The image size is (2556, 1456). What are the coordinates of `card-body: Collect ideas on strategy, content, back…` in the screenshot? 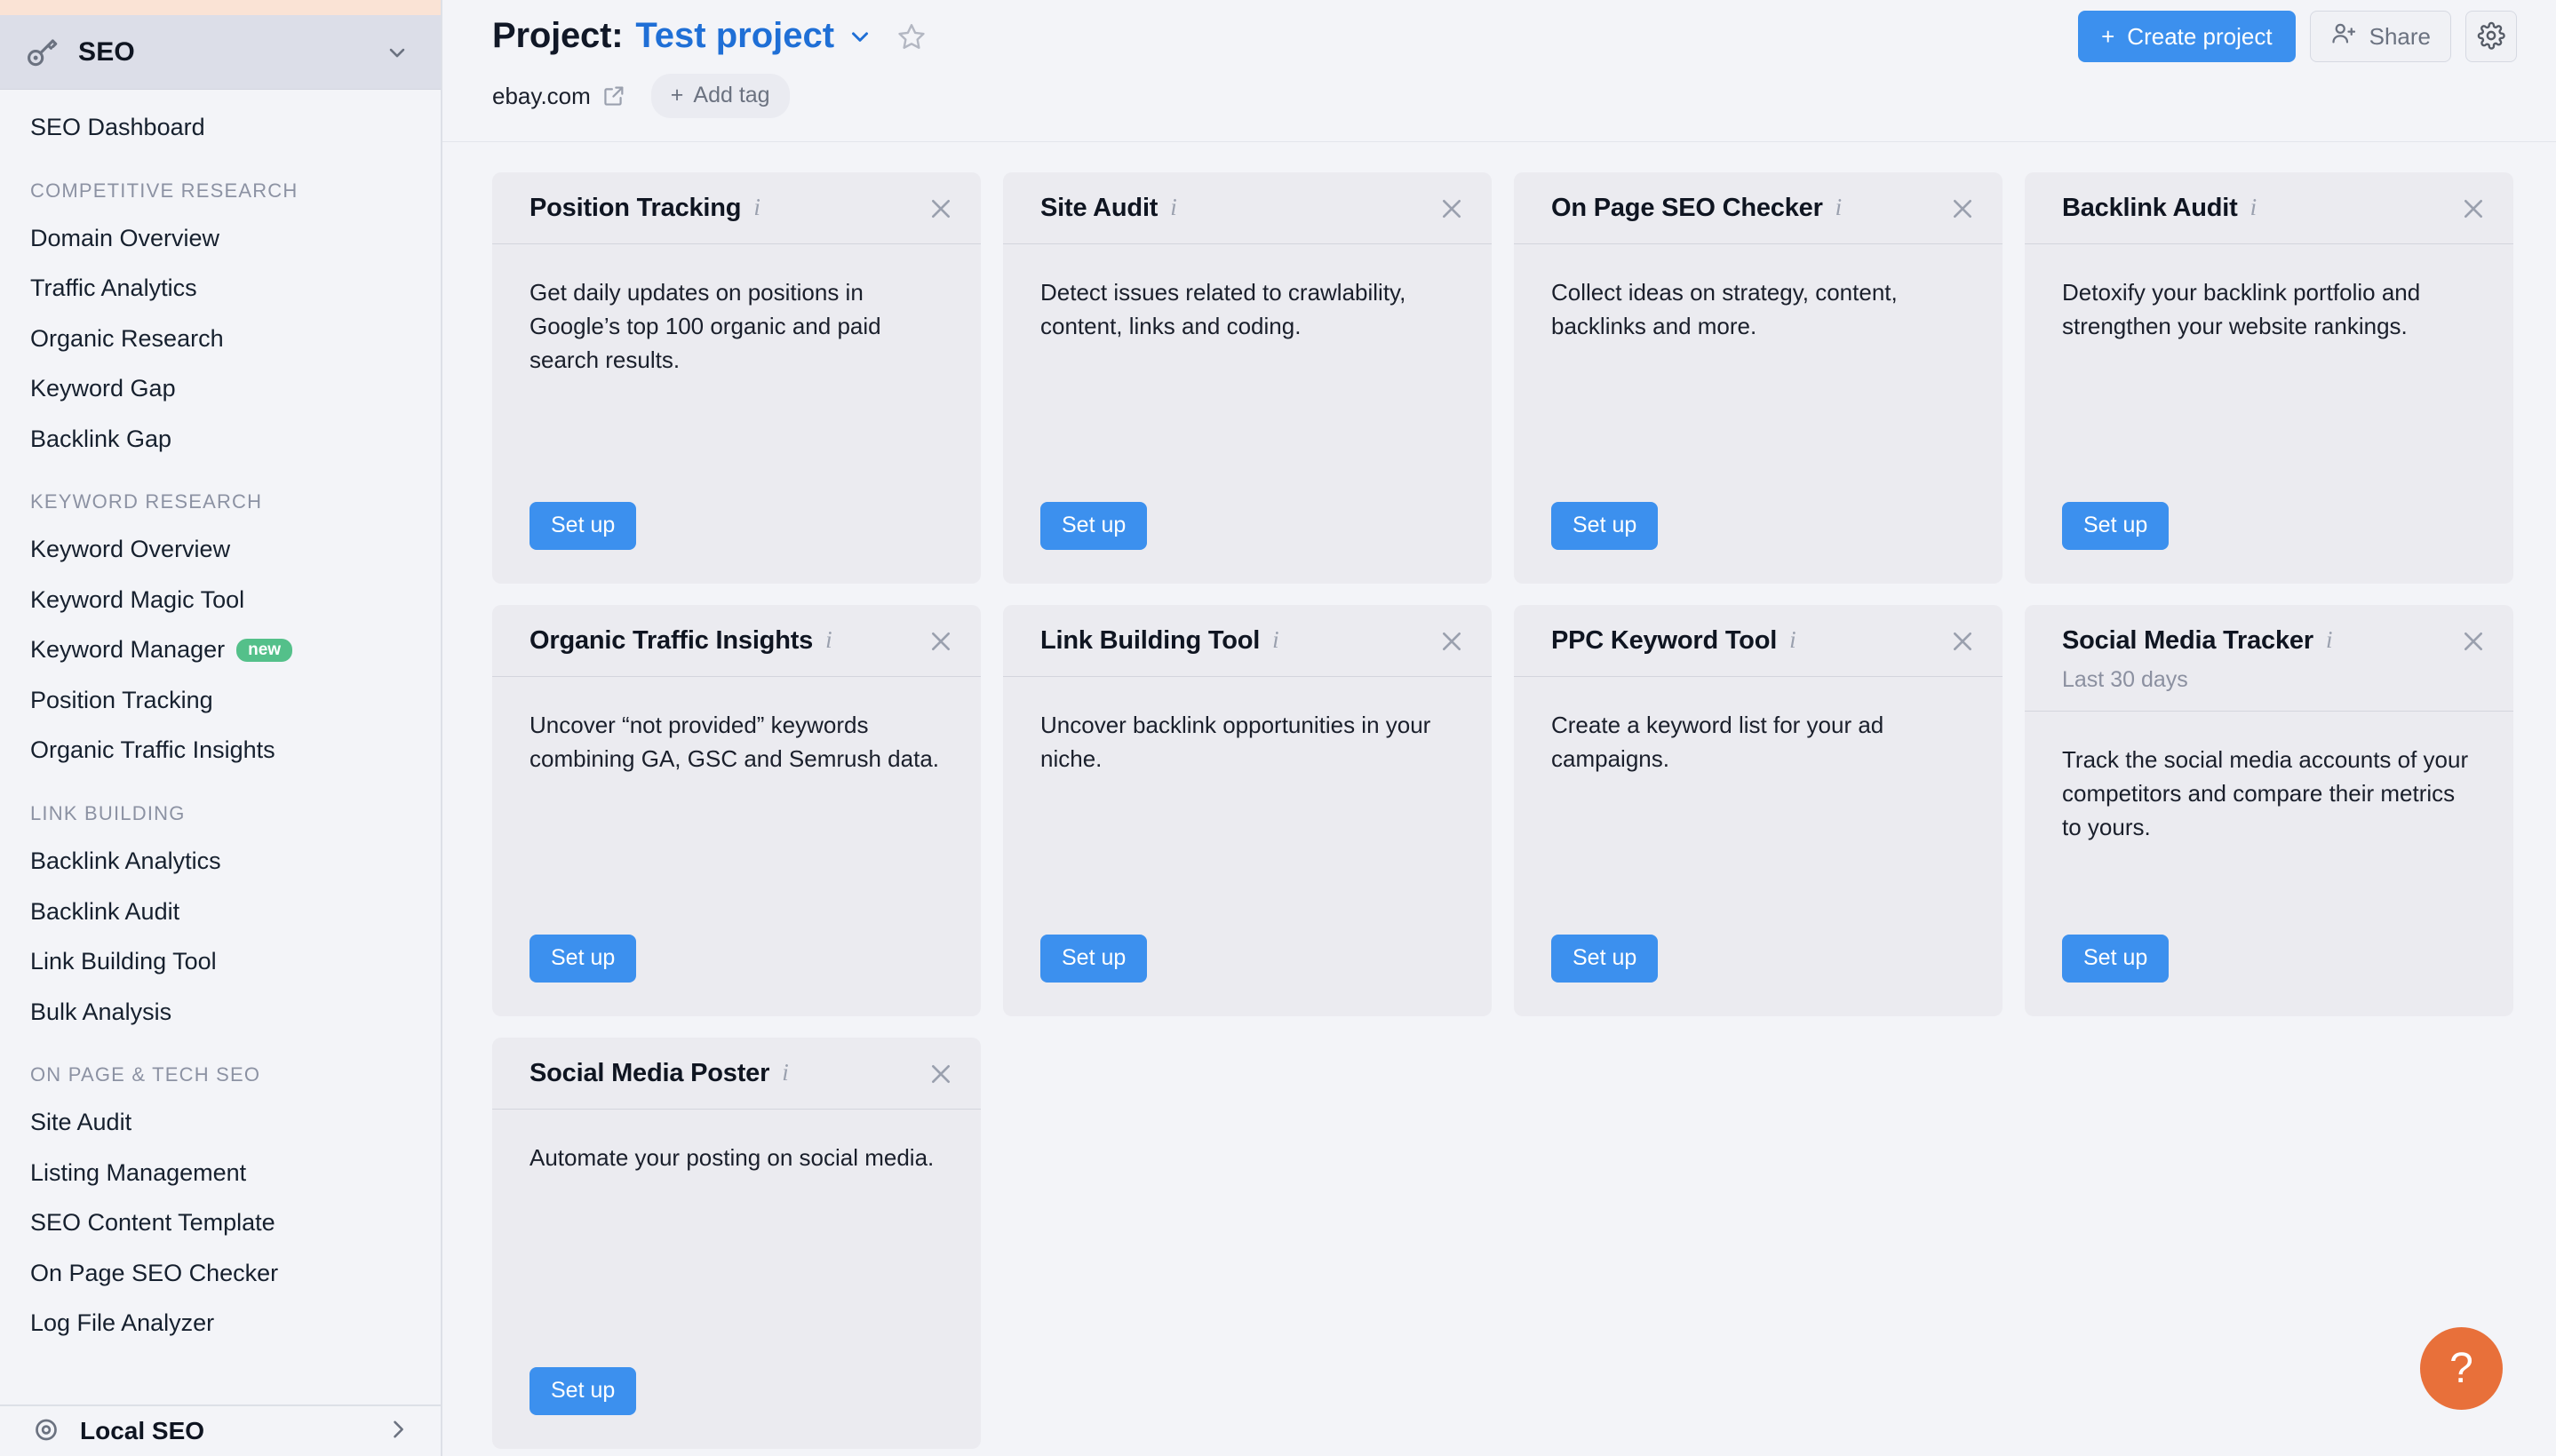 It's located at (1759, 414).